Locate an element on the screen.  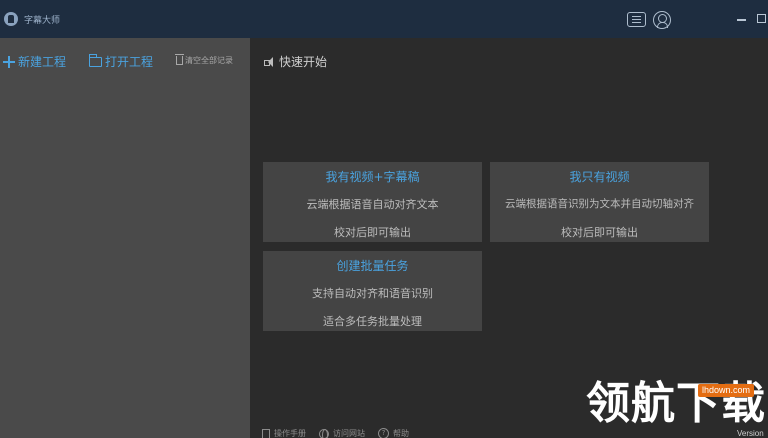
website-link: 访问网站 is located at coordinates (342, 433).